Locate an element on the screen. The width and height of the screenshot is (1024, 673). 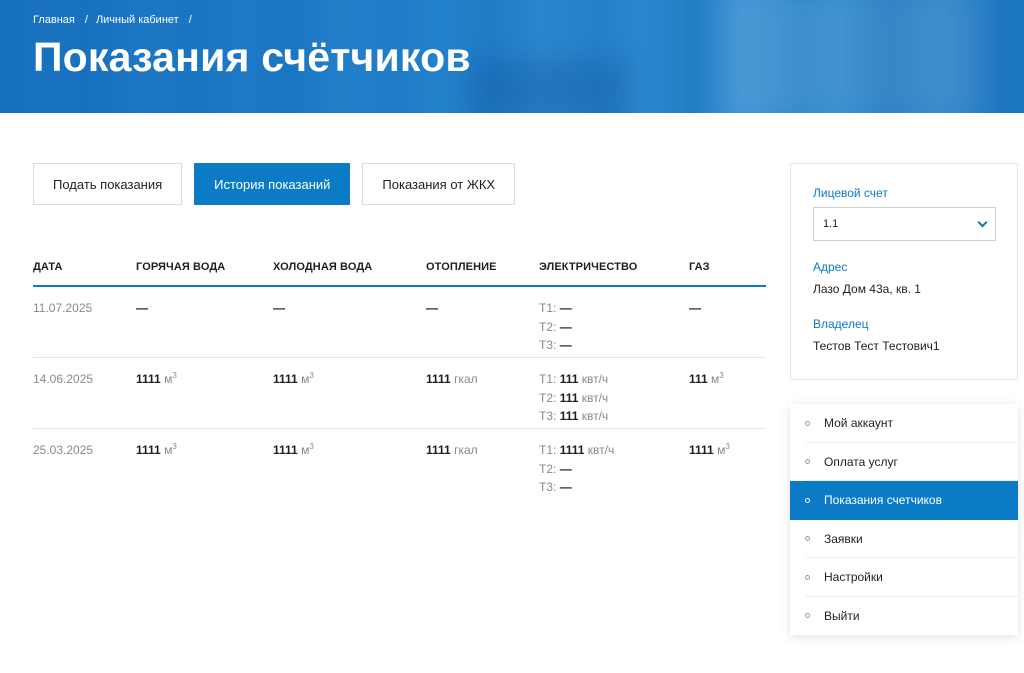
tab-readings-history: История показаний is located at coordinates (272, 184).